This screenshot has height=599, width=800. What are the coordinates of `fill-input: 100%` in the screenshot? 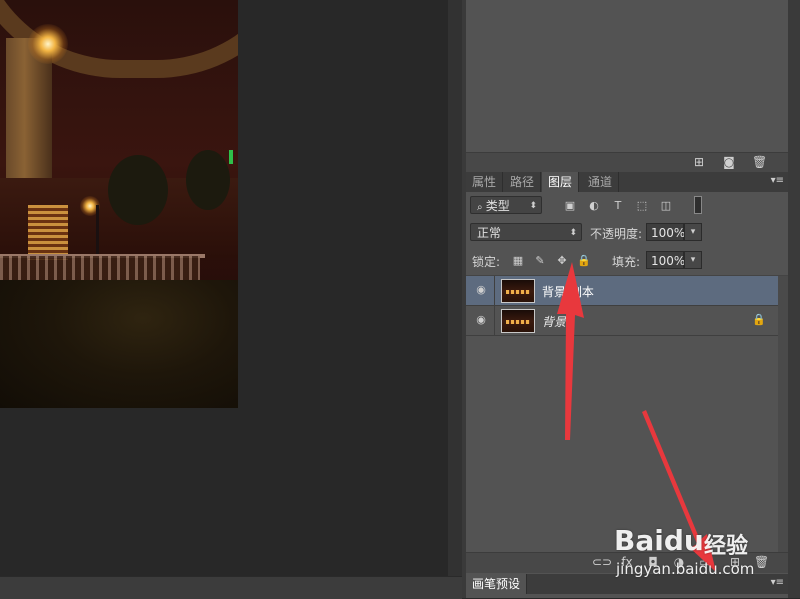 It's located at (665, 260).